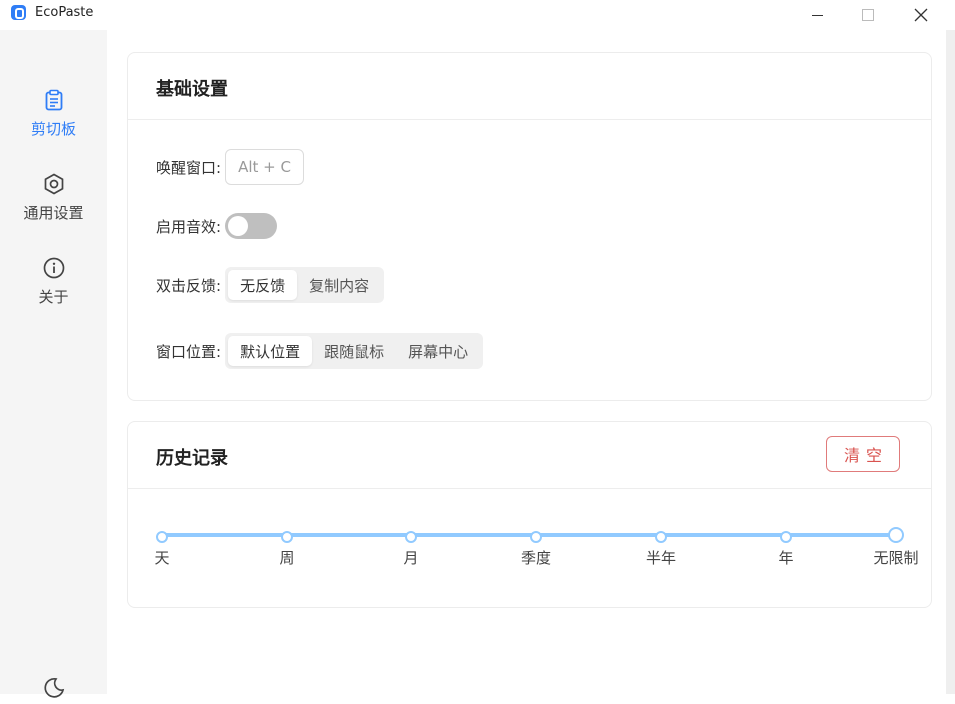 This screenshot has width=955, height=704. Describe the element at coordinates (189, 285) in the screenshot. I see `double-click-label: 双击反馈:` at that location.